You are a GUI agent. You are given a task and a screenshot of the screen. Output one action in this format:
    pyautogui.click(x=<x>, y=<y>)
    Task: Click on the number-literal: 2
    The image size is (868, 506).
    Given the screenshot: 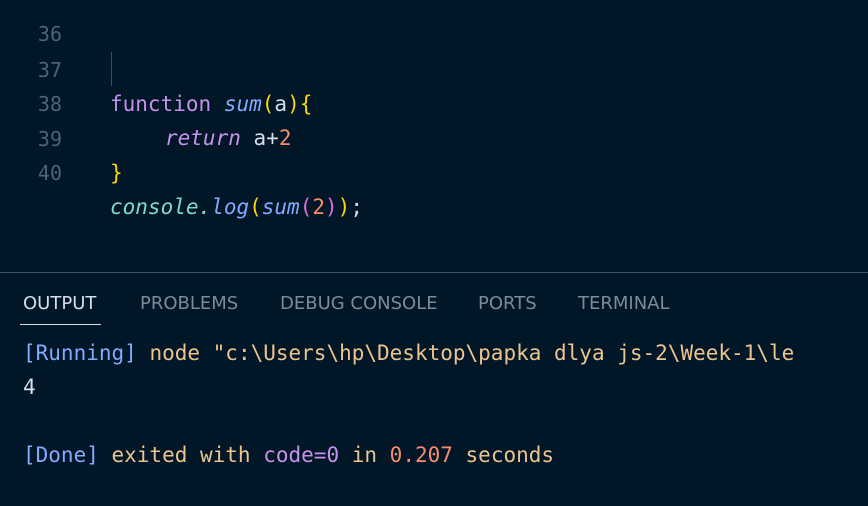 What is the action you would take?
    pyautogui.click(x=319, y=207)
    